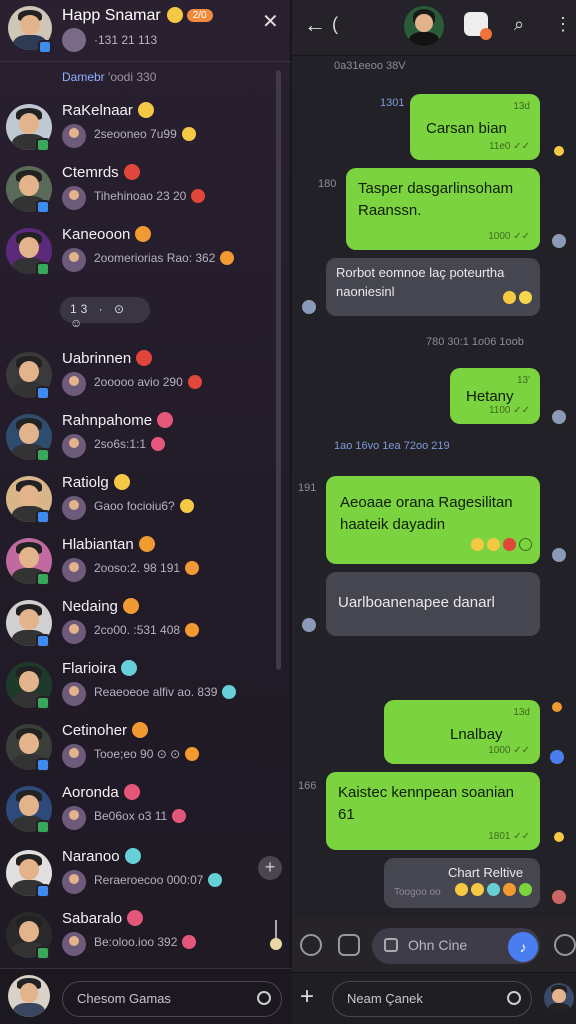 The image size is (576, 1024). I want to click on incoming-message: Rorbot eomnoe laç poteurtha naoniesinl, so click(433, 287).